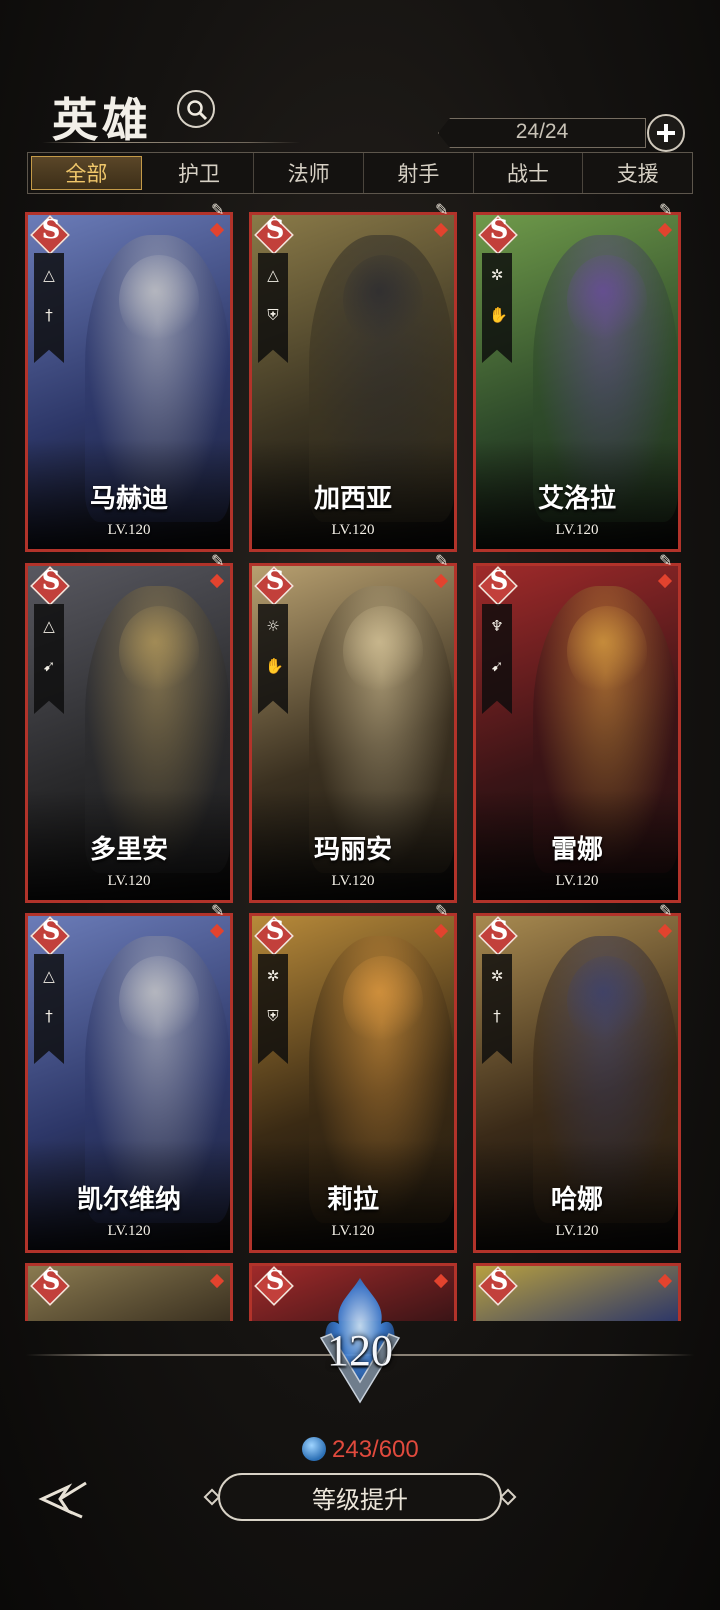 The width and height of the screenshot is (720, 1610). What do you see at coordinates (577, 733) in the screenshot?
I see `hero-card: S ♆ ➹ 雷娜 LV.120` at bounding box center [577, 733].